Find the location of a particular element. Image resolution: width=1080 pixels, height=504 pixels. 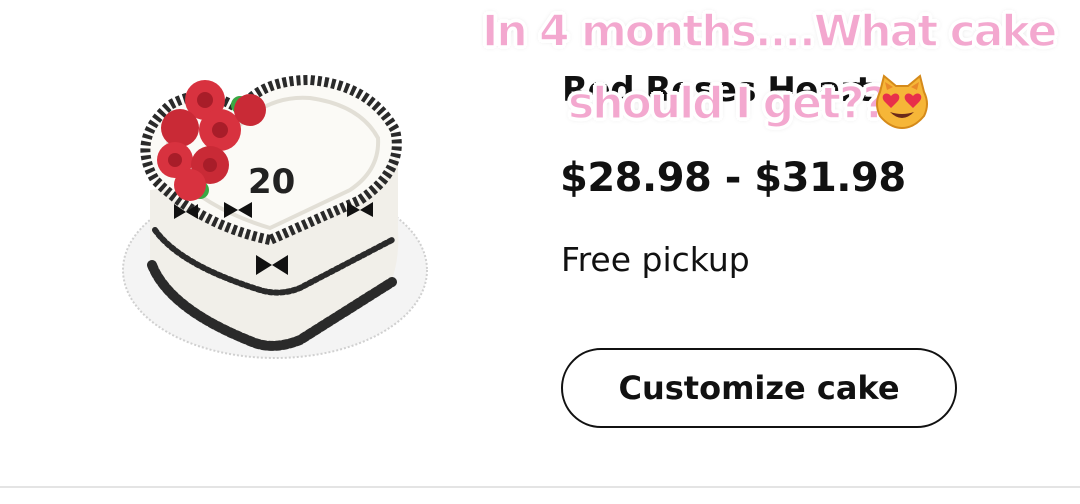

heart-eyes-cat-icon is located at coordinates (902, 102).